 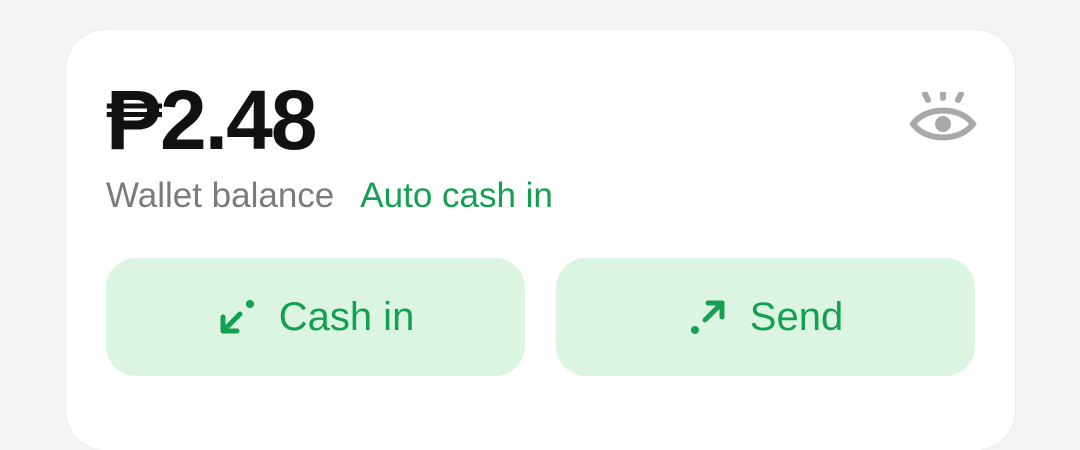 What do you see at coordinates (796, 316) in the screenshot?
I see `send-label: Send` at bounding box center [796, 316].